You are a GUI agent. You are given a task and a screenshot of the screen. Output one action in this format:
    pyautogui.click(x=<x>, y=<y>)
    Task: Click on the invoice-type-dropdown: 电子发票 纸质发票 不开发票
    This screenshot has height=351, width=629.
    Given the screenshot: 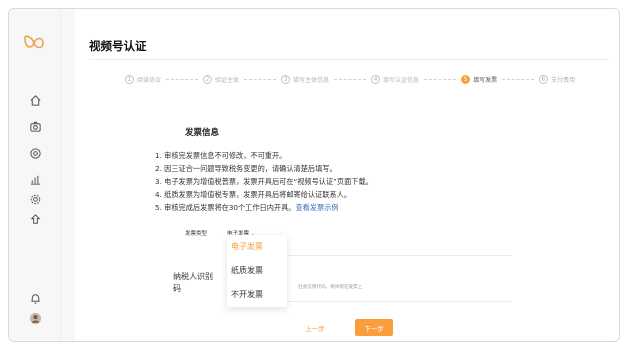 What is the action you would take?
    pyautogui.click(x=257, y=271)
    